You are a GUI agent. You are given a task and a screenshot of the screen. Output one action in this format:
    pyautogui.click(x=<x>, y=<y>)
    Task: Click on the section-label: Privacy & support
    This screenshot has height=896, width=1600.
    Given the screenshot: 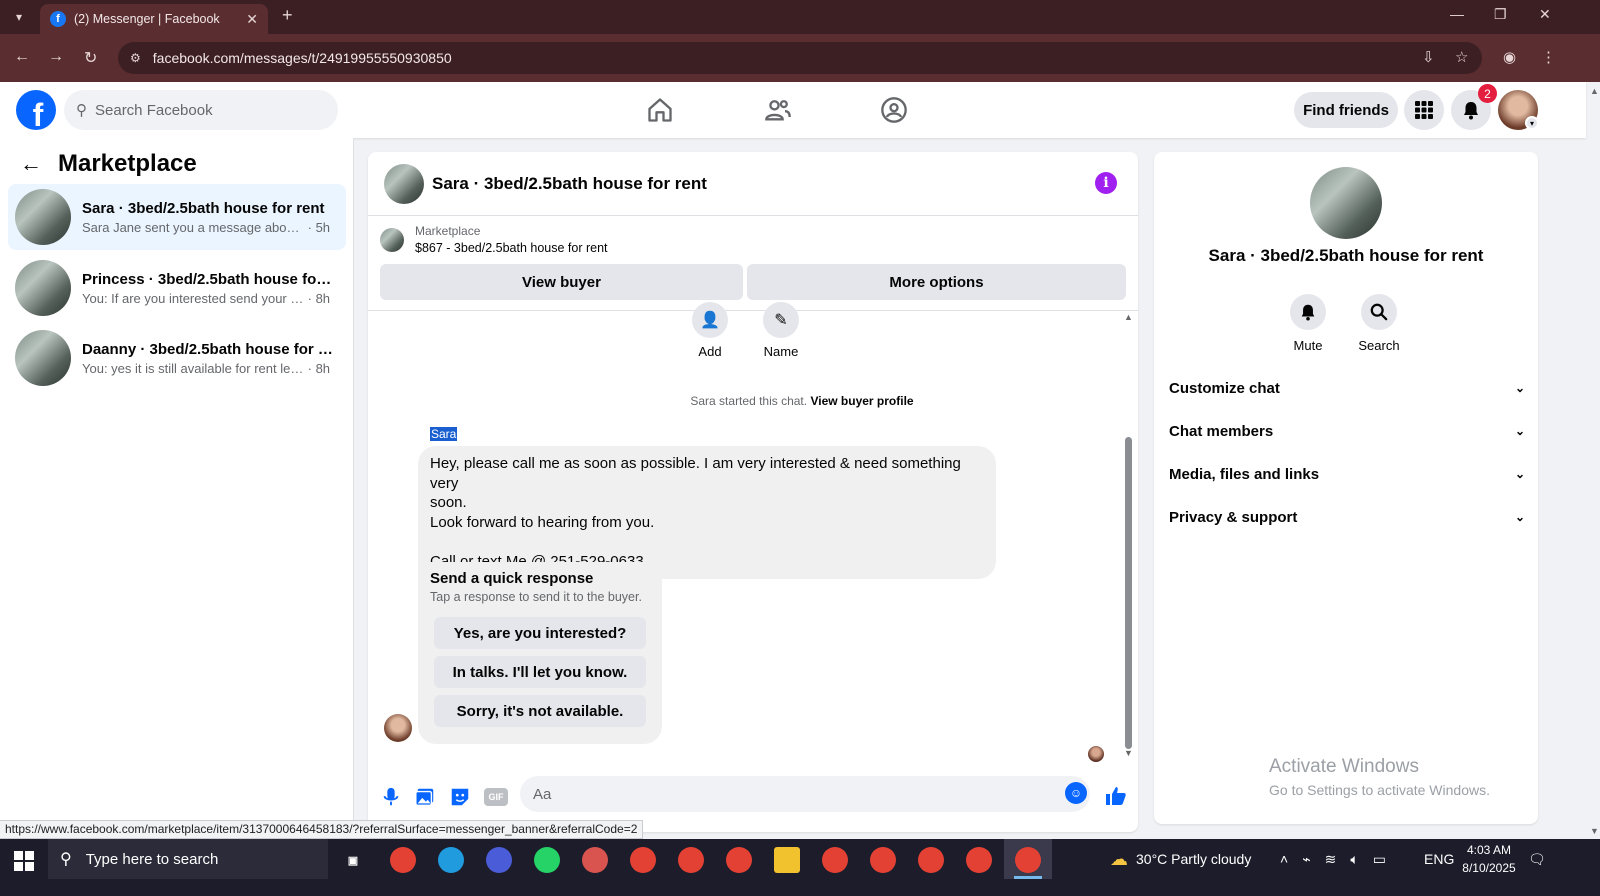 What is the action you would take?
    pyautogui.click(x=1233, y=517)
    